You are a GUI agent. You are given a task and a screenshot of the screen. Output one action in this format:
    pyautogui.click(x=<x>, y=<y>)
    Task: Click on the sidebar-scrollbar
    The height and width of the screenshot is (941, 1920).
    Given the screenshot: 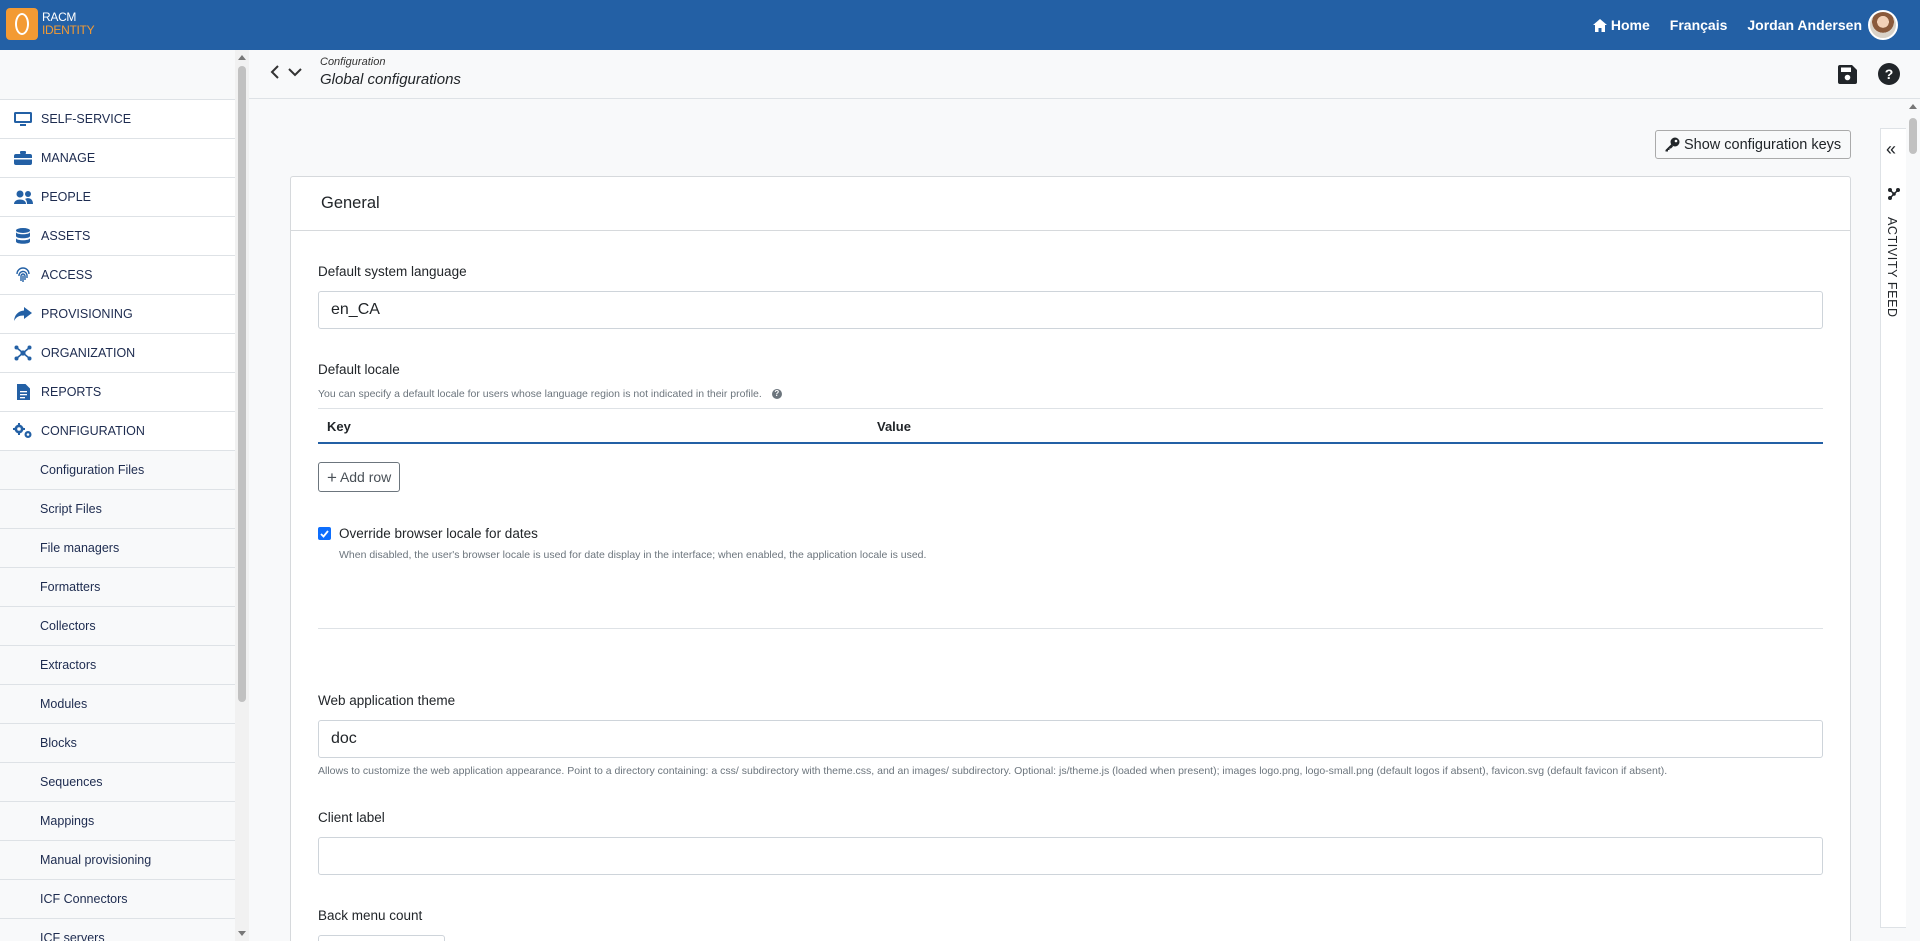 What is the action you would take?
    pyautogui.click(x=242, y=495)
    